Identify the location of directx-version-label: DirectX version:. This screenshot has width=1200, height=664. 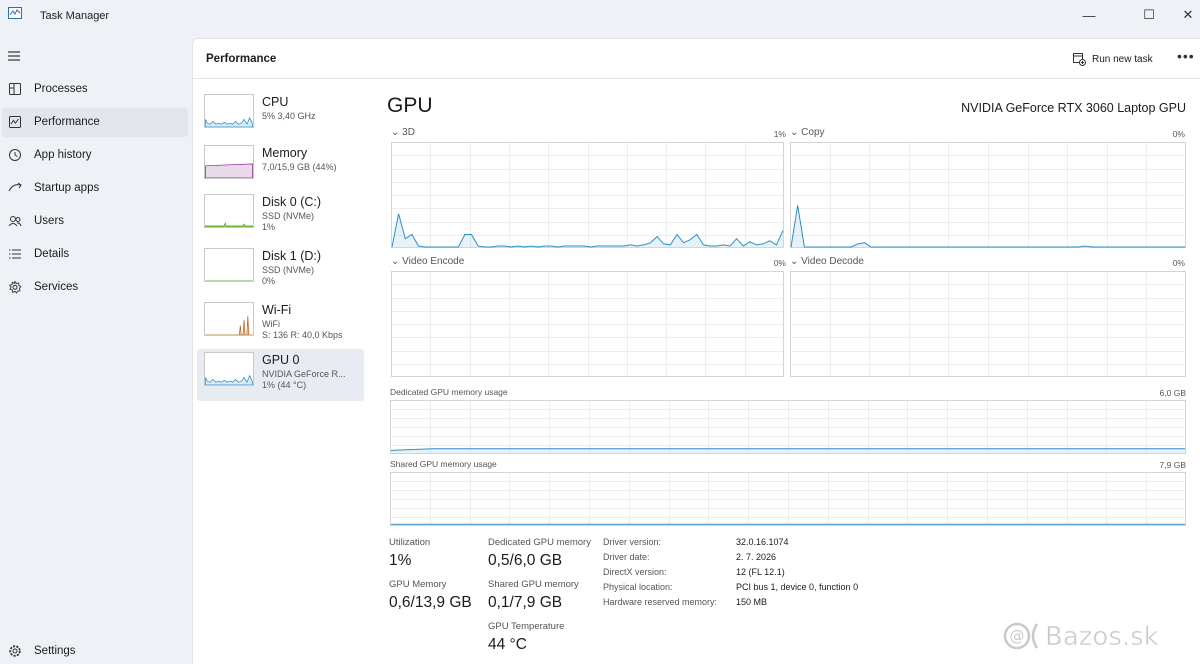
(635, 572).